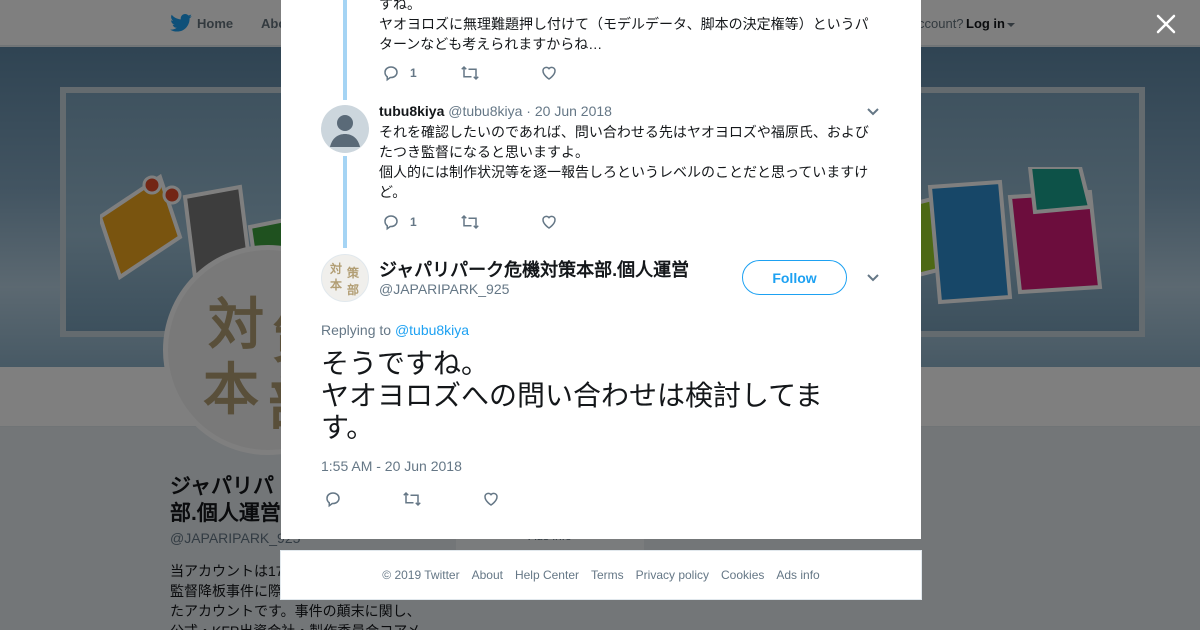 This screenshot has width=1200, height=630. Describe the element at coordinates (742, 575) in the screenshot. I see `footer-cookies-link: Cookies` at that location.